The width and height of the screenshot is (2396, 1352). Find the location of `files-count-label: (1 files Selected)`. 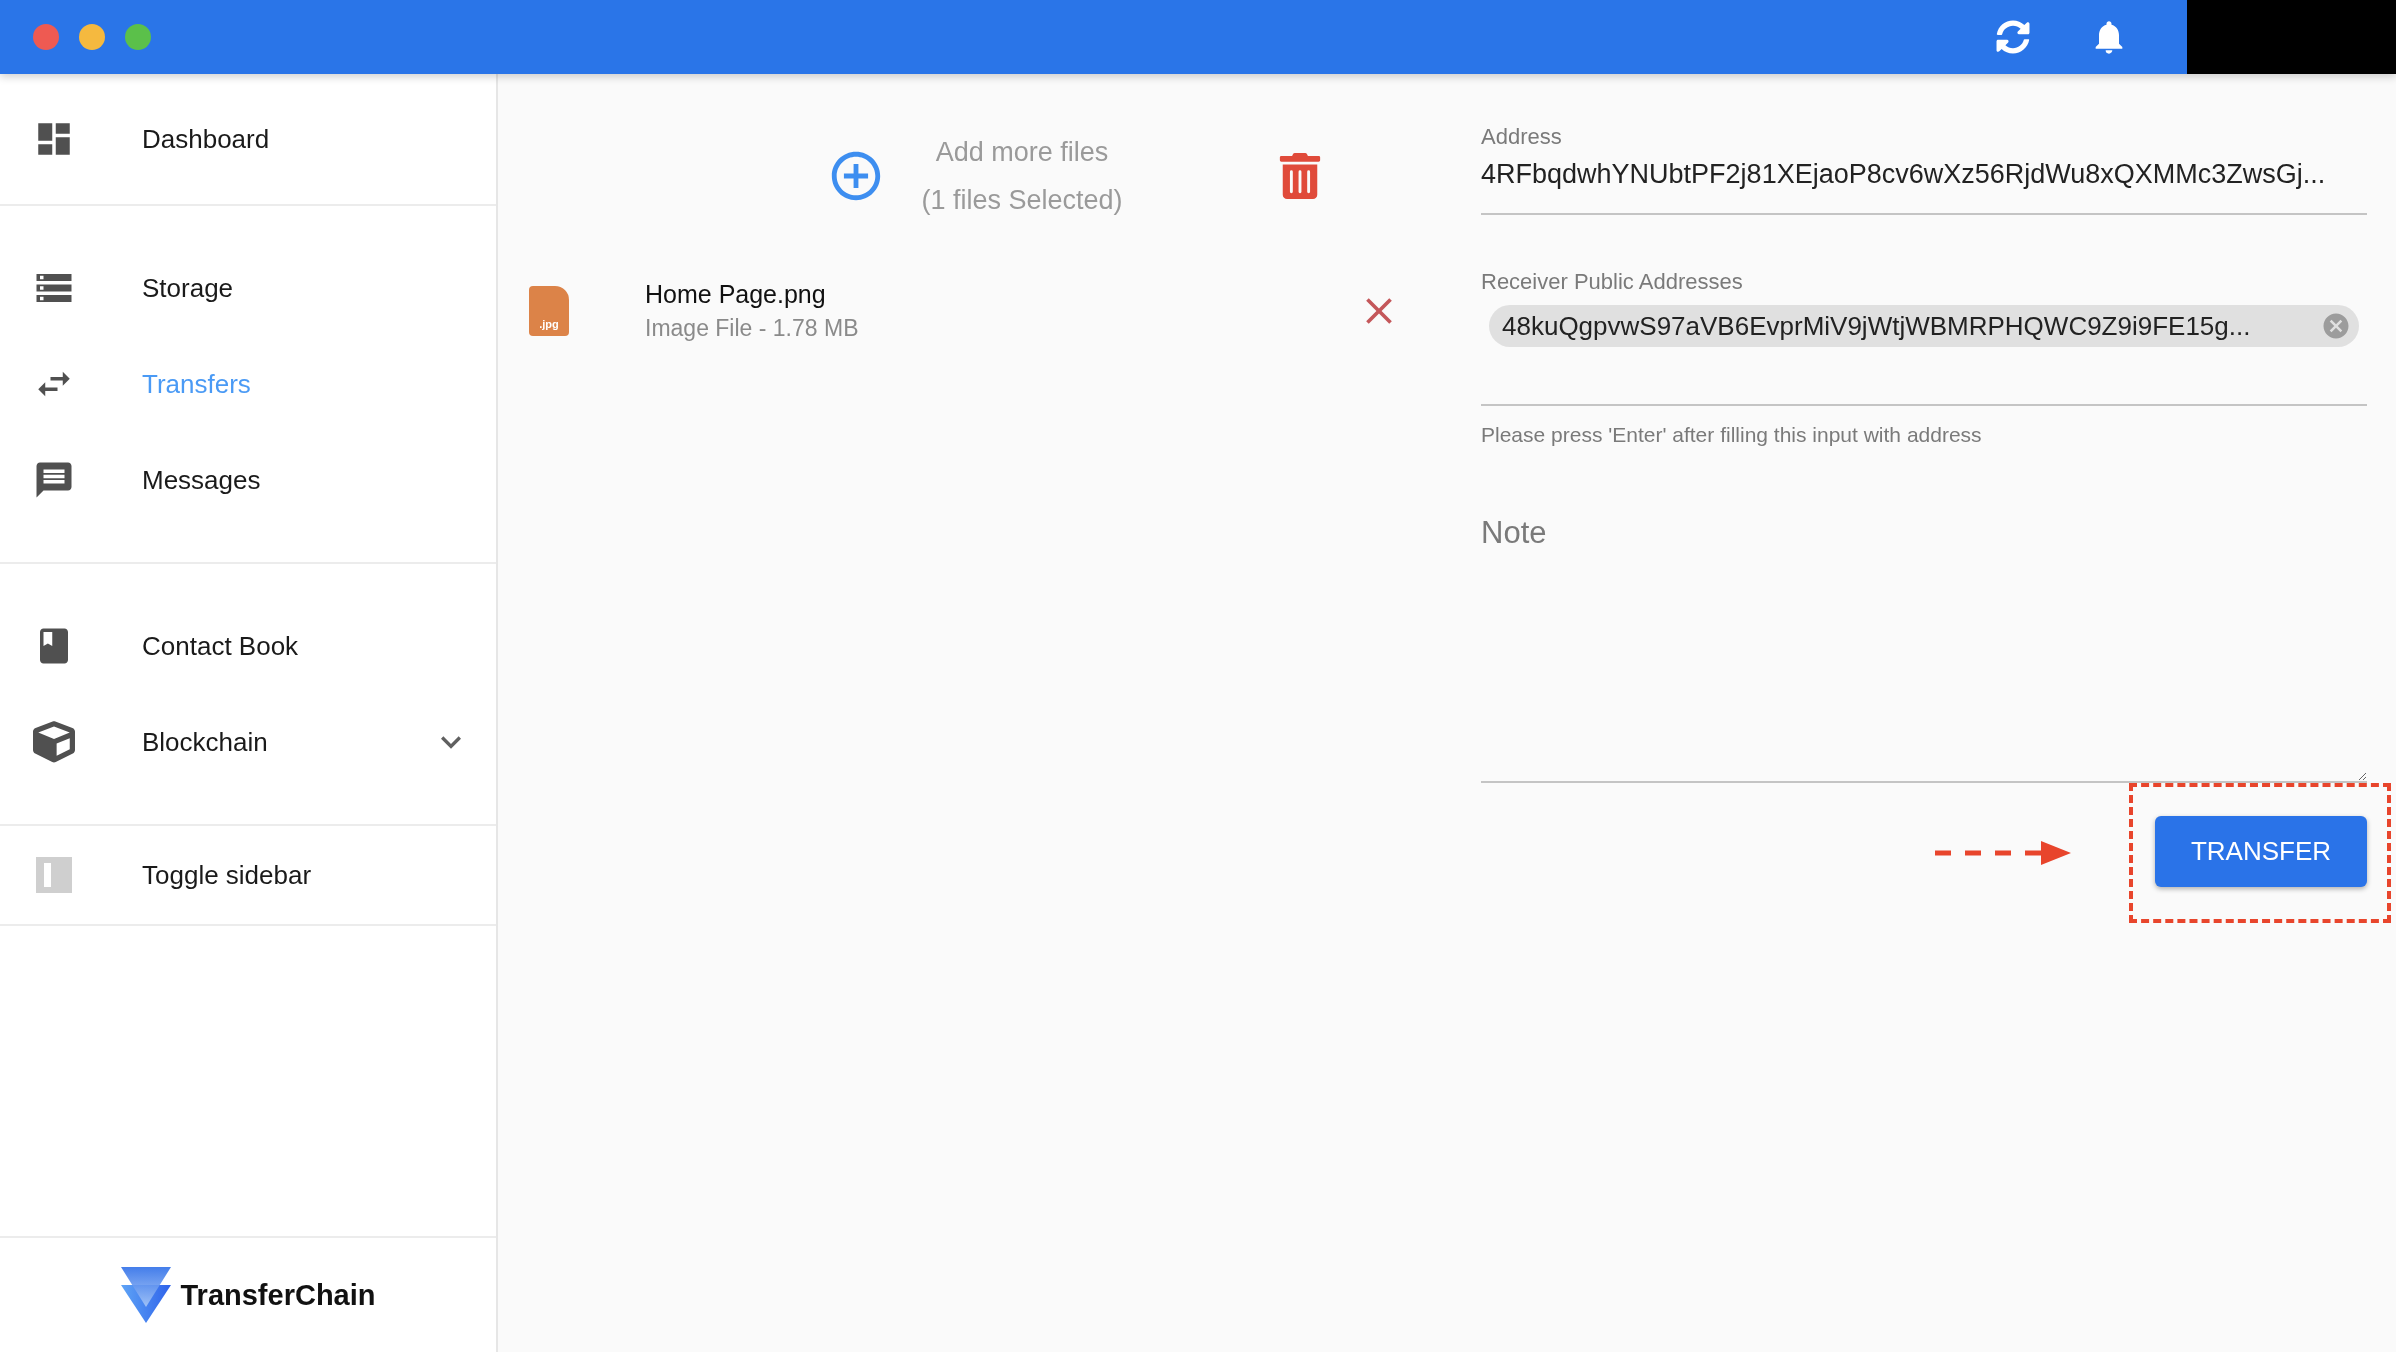

files-count-label: (1 files Selected) is located at coordinates (1022, 200).